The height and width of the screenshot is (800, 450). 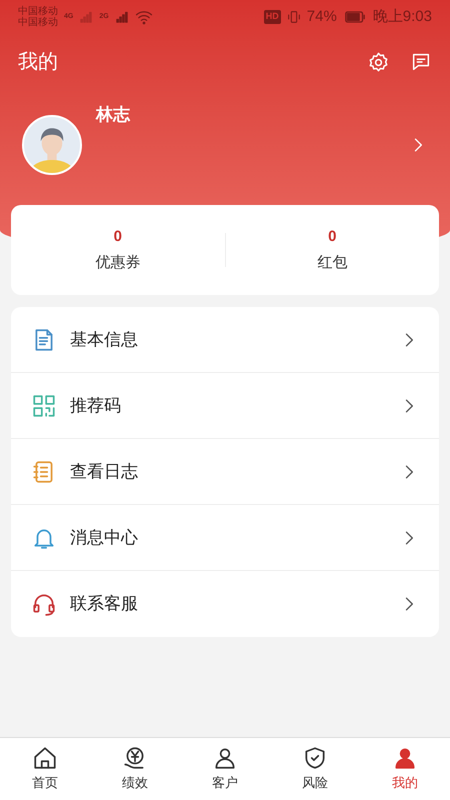 What do you see at coordinates (104, 537) in the screenshot?
I see `menu-label: 消息中心` at bounding box center [104, 537].